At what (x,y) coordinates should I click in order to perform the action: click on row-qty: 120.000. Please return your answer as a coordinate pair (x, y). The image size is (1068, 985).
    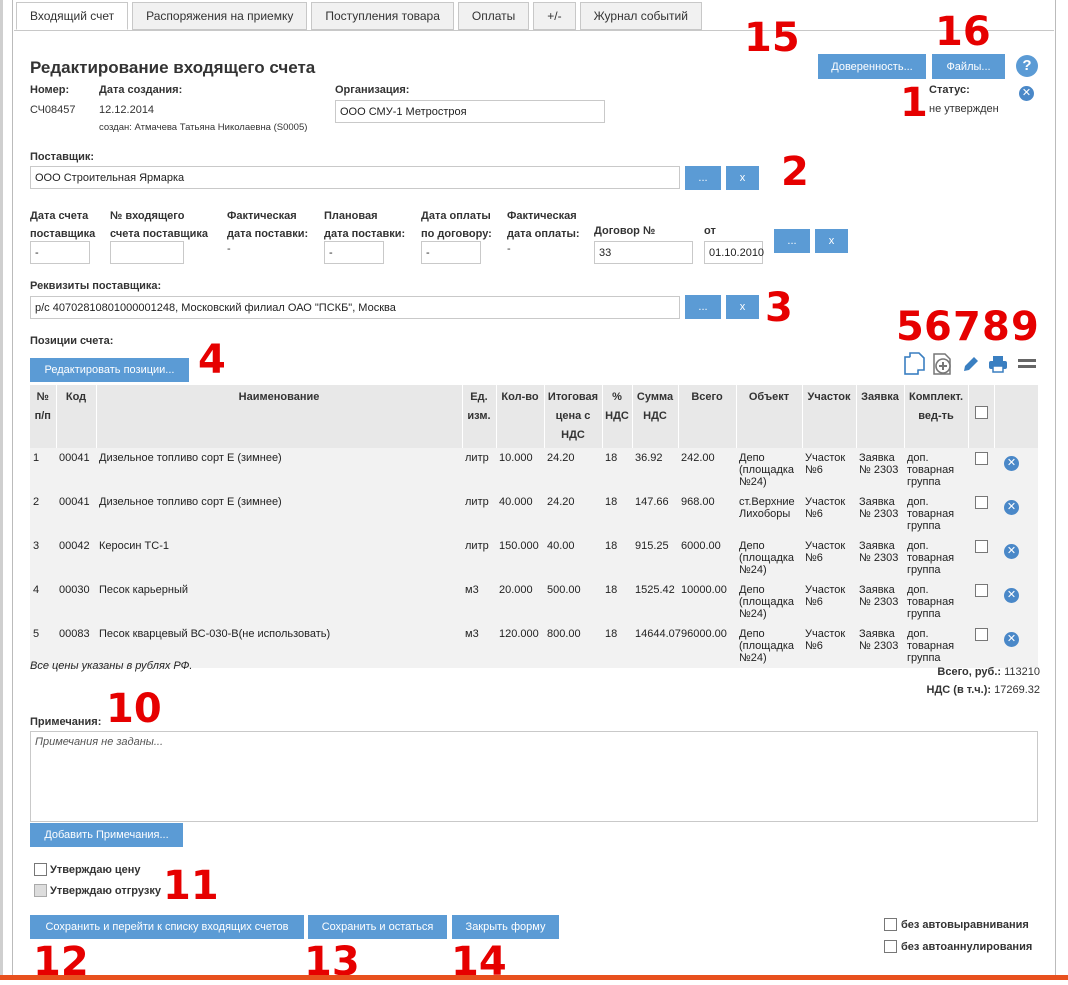
    Looking at the image, I should click on (520, 646).